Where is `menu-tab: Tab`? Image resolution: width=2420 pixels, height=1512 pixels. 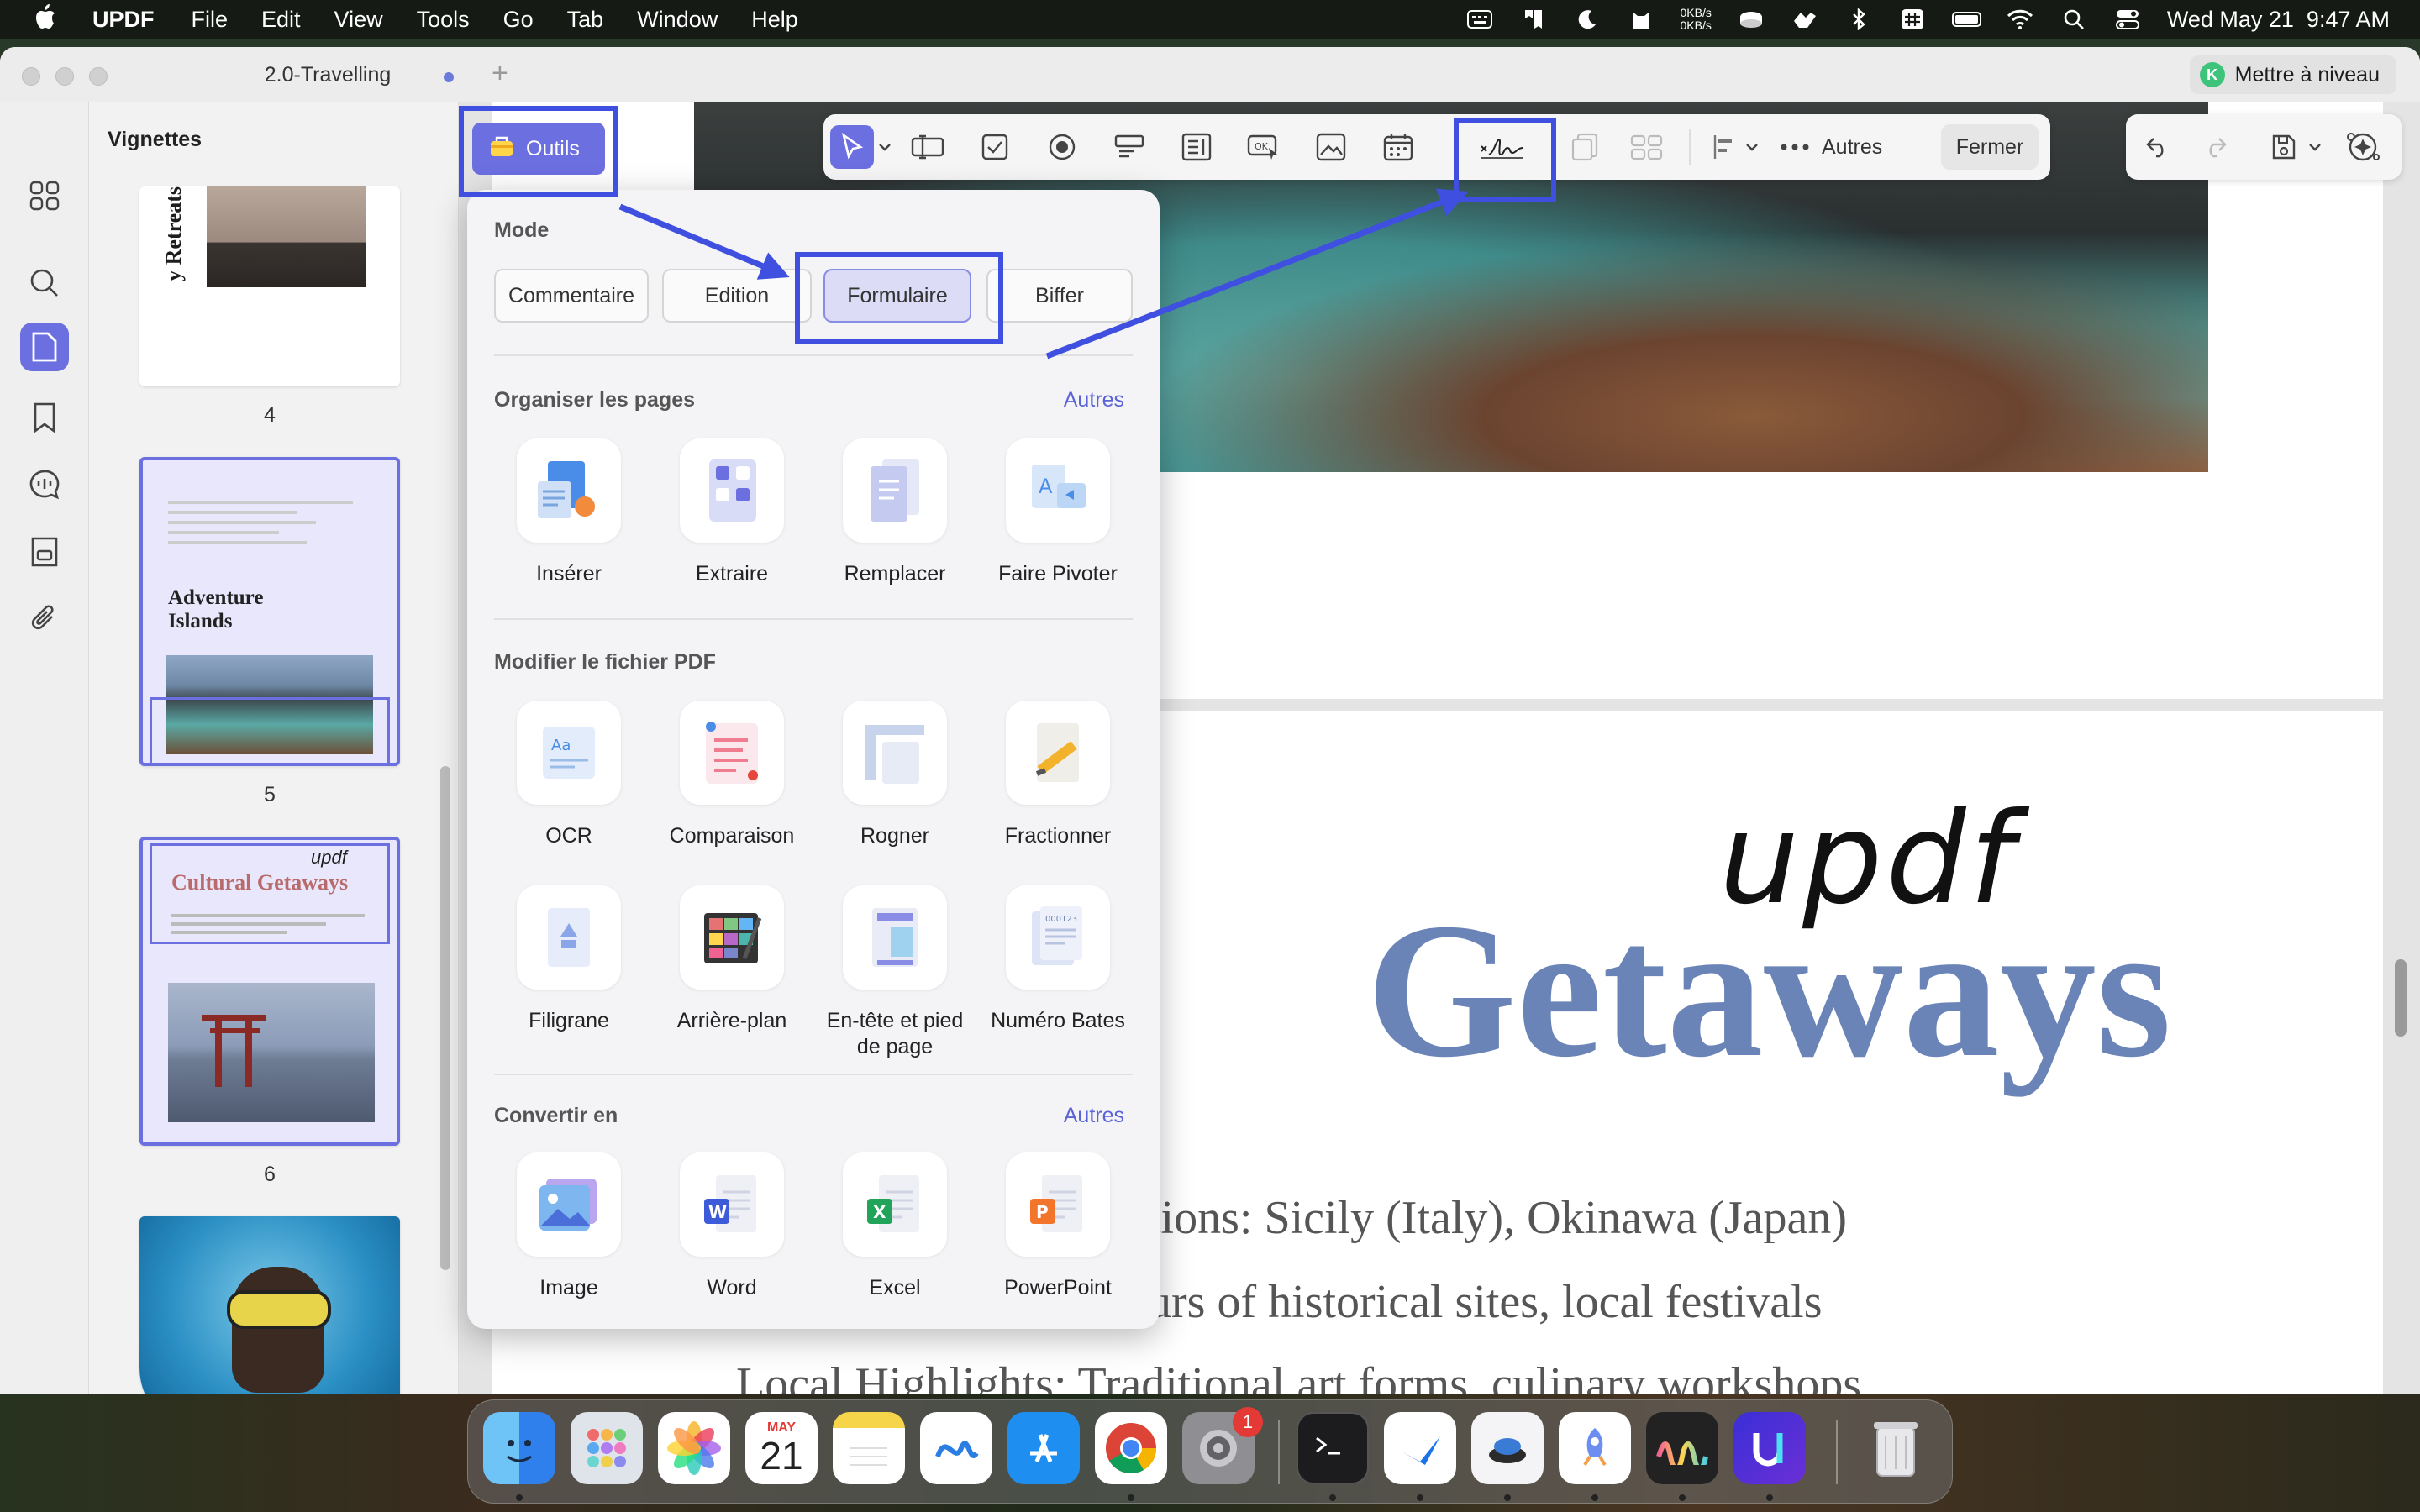 menu-tab: Tab is located at coordinates (585, 20).